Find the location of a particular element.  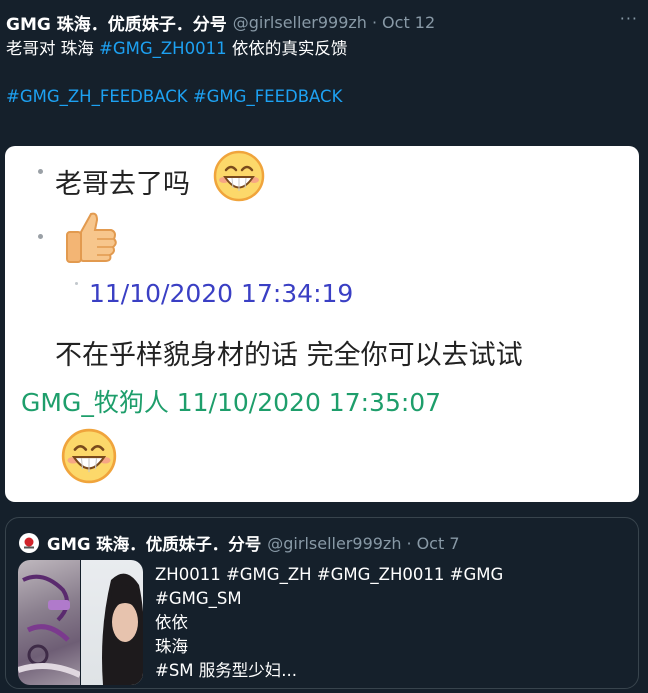

props-photo-icon is located at coordinates (49, 626).